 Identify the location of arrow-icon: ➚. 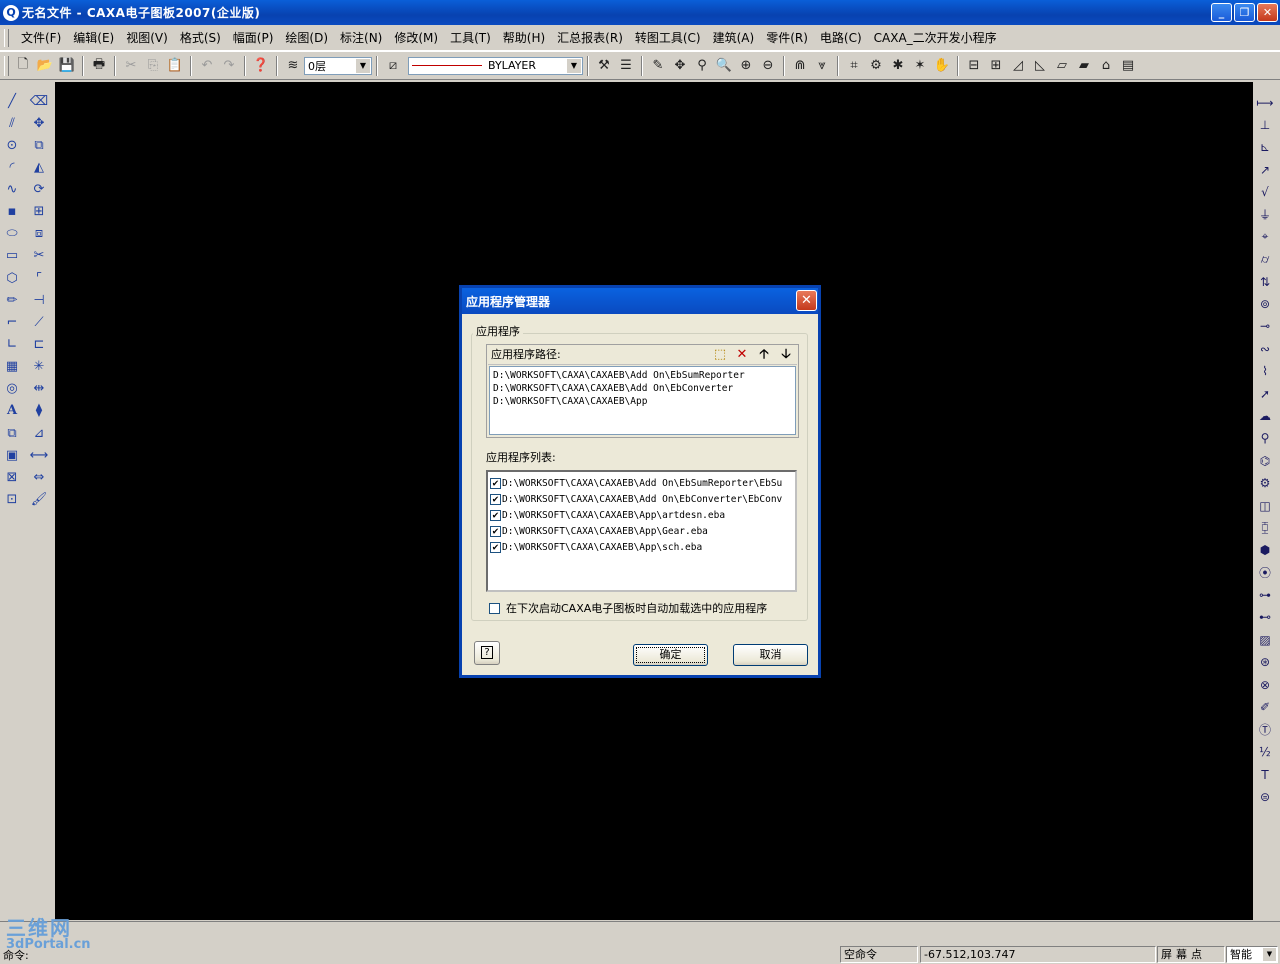
(1265, 393).